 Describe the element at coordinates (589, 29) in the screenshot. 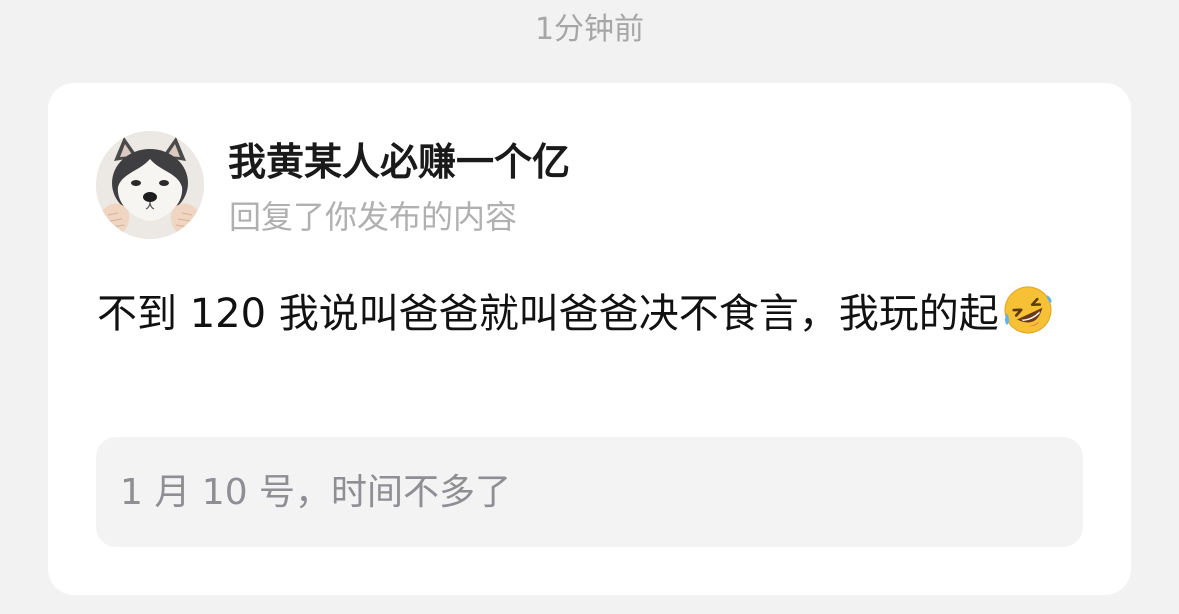

I see `timestamp: 1分钟前` at that location.